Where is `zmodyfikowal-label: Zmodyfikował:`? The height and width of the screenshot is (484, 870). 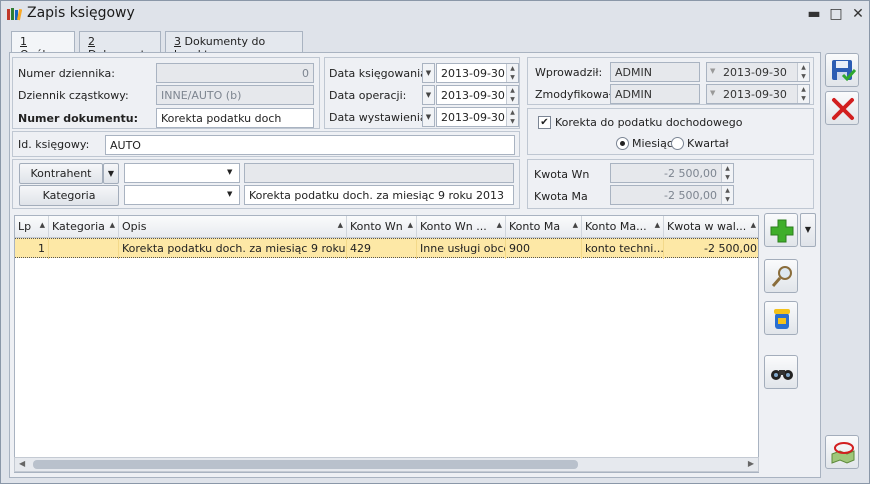 zmodyfikowal-label: Zmodyfikował: is located at coordinates (575, 94).